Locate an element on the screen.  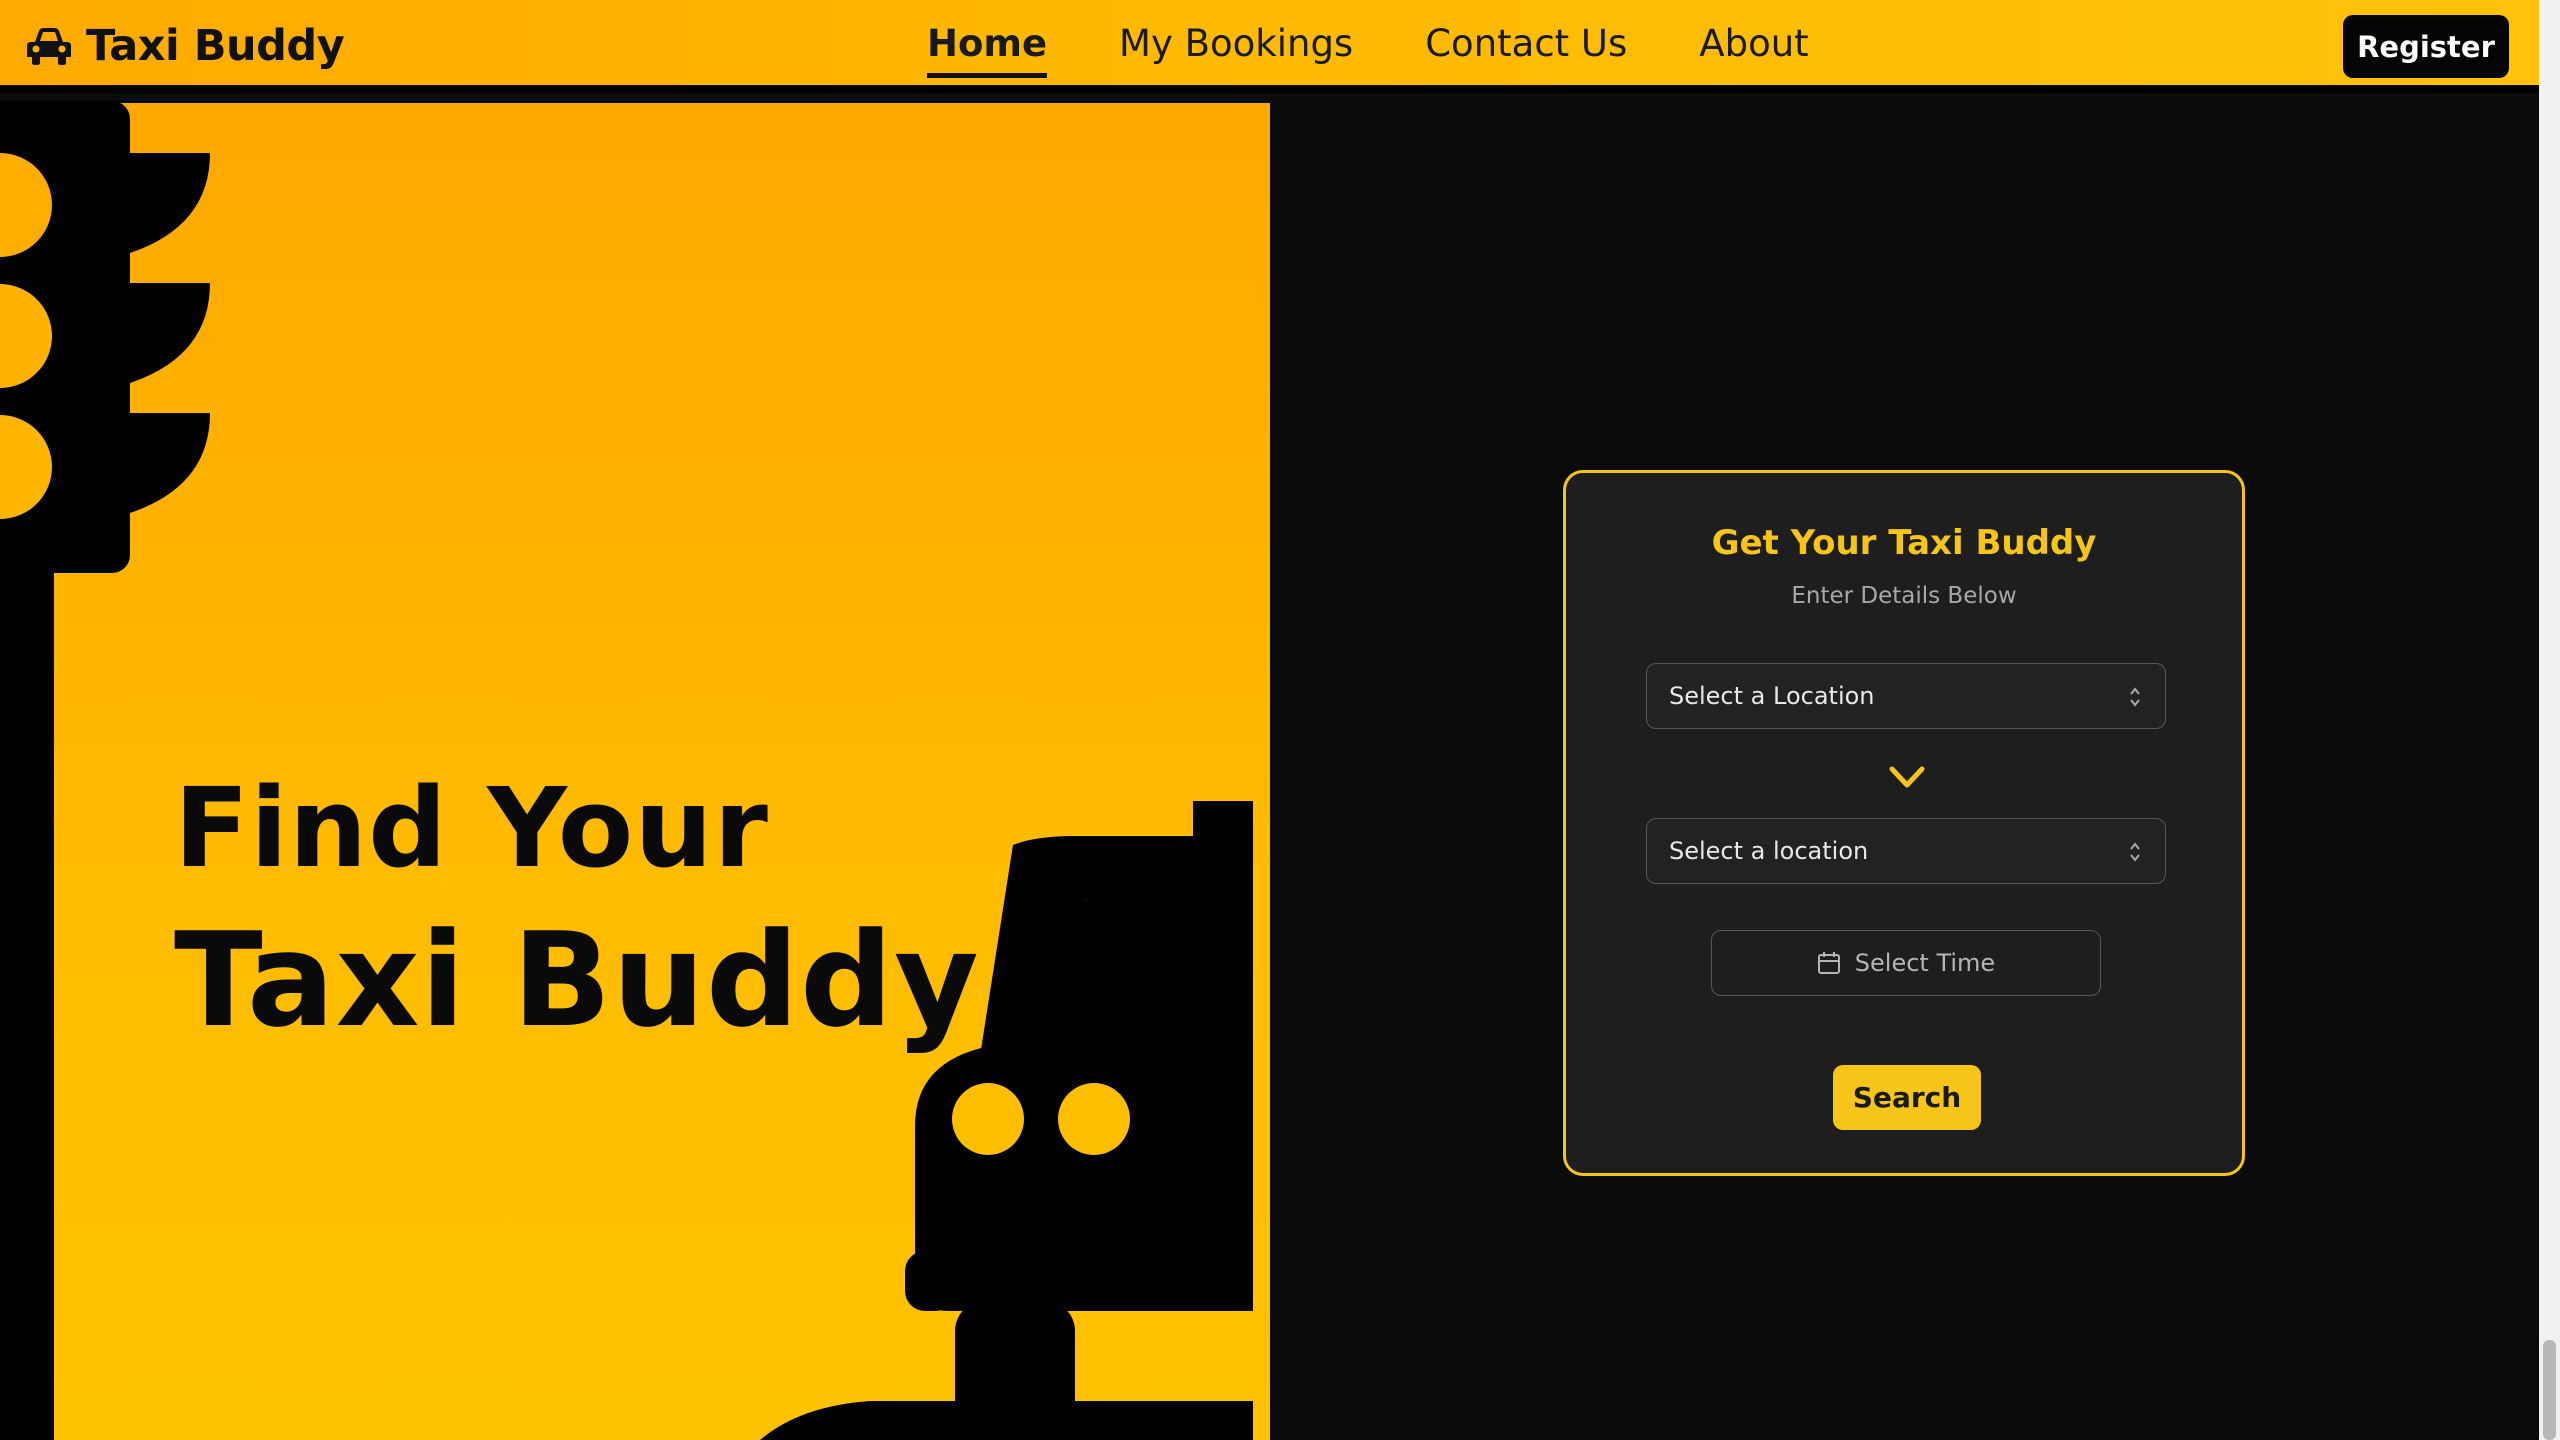
register-button: Register is located at coordinates (2426, 46).